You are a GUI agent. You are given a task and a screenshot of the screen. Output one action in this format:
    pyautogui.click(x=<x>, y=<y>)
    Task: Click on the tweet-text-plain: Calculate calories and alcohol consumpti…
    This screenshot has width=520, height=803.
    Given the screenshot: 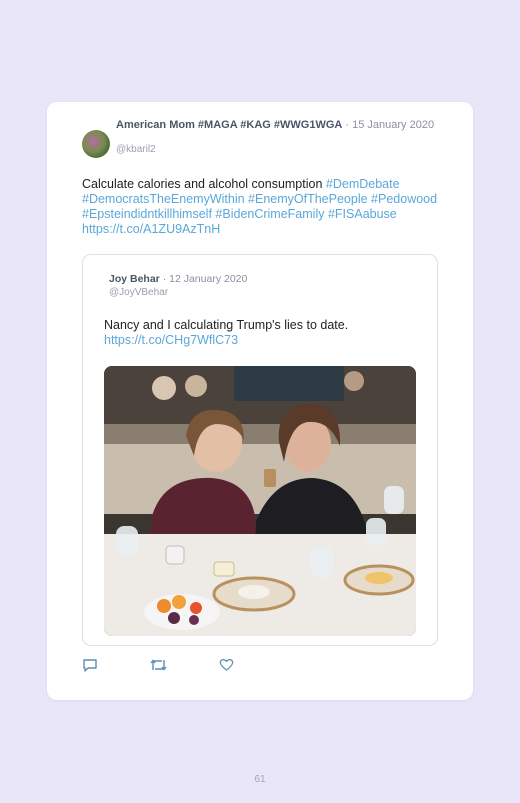 What is the action you would take?
    pyautogui.click(x=204, y=184)
    